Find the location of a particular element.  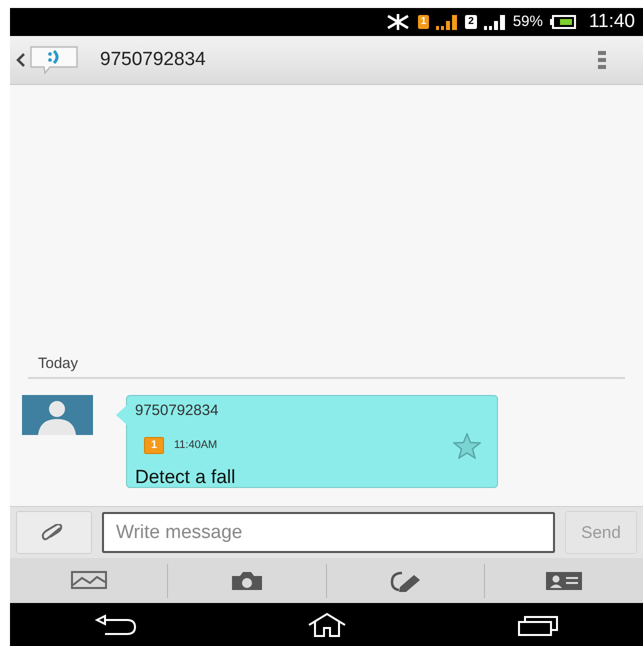

back-arrow-icon is located at coordinates (115, 625).